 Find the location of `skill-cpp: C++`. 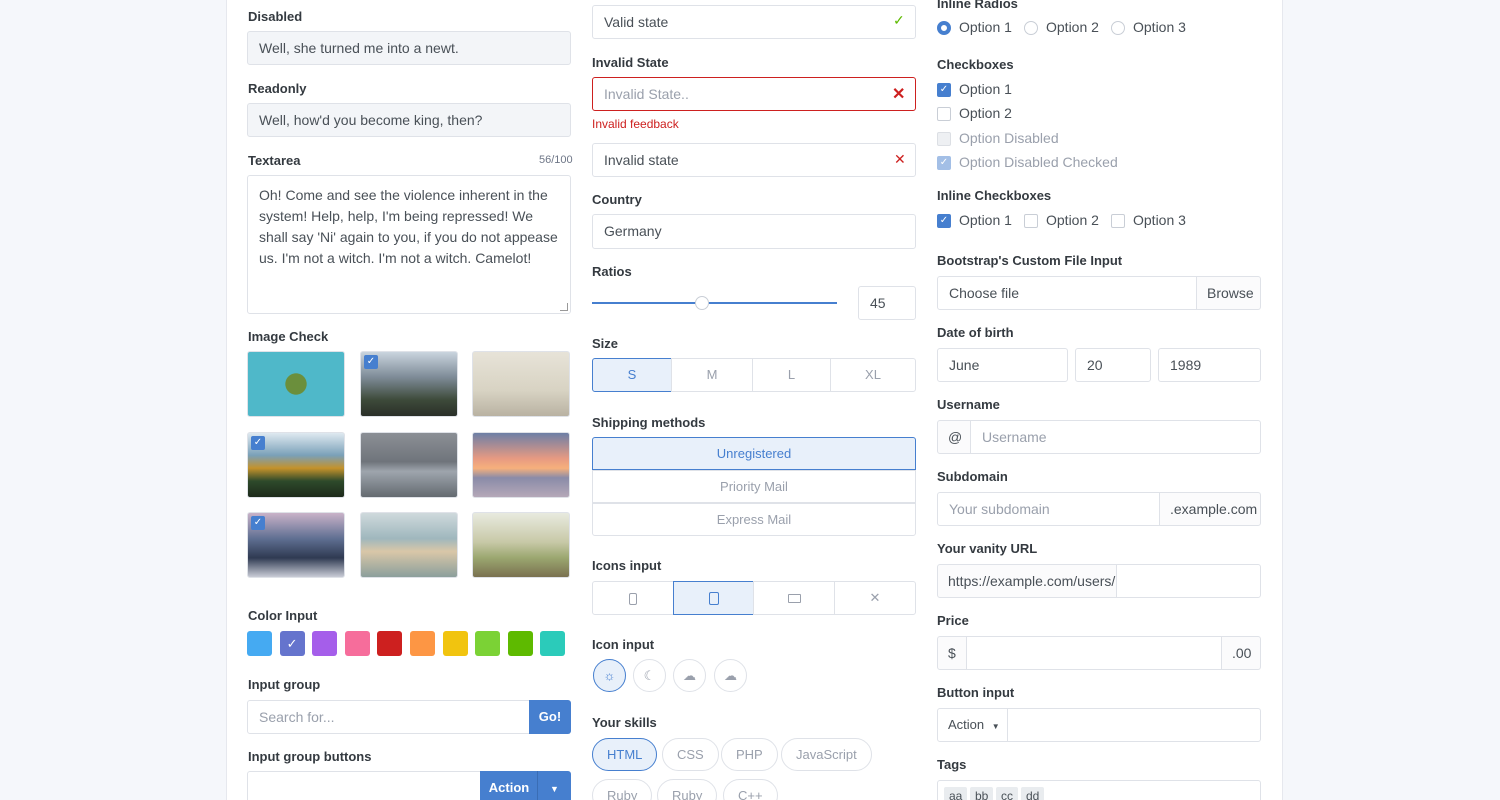

skill-cpp: C++ is located at coordinates (750, 789).